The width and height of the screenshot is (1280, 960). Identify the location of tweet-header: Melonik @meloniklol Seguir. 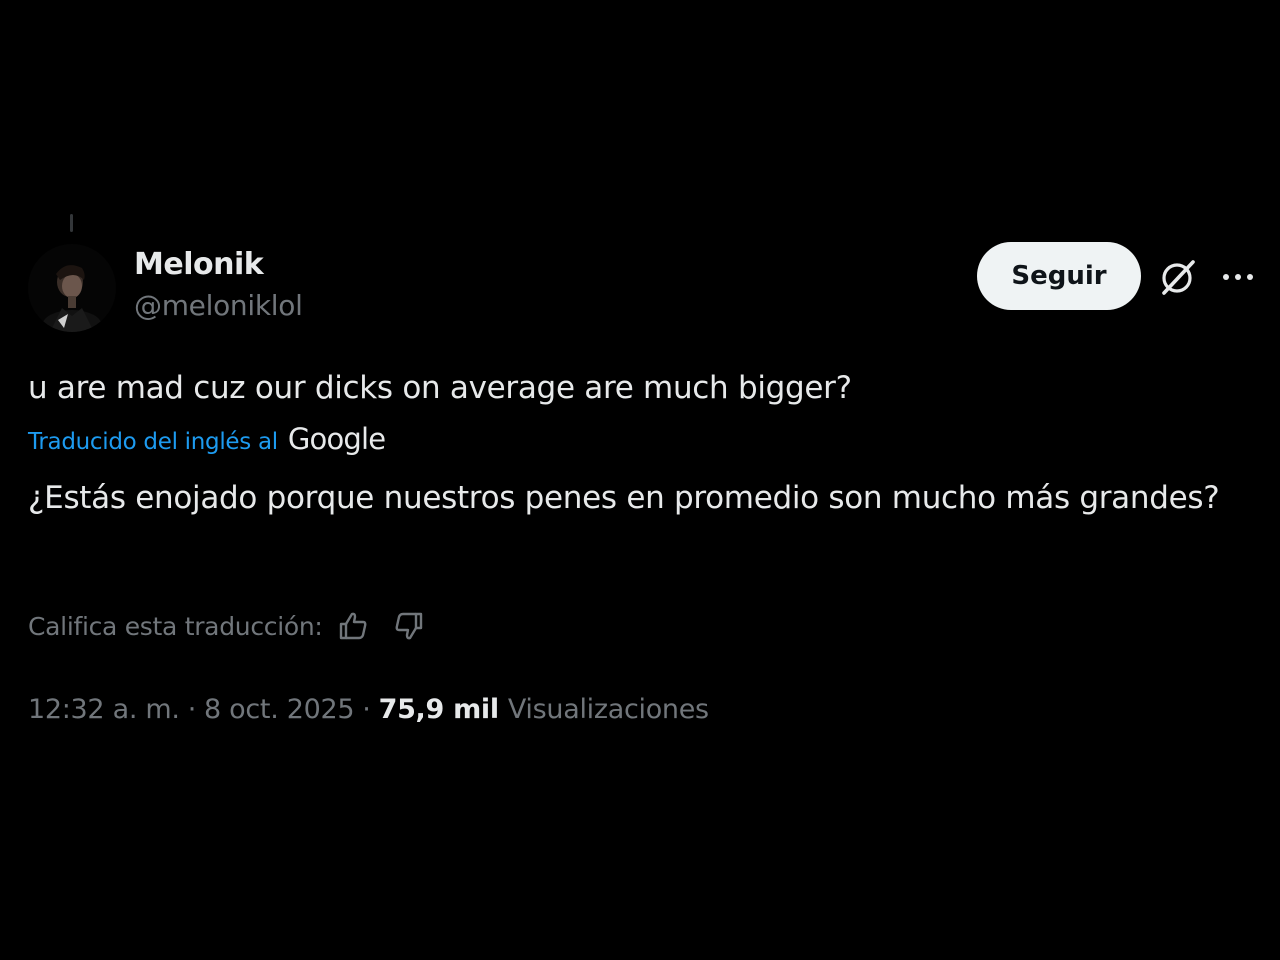
(644, 286).